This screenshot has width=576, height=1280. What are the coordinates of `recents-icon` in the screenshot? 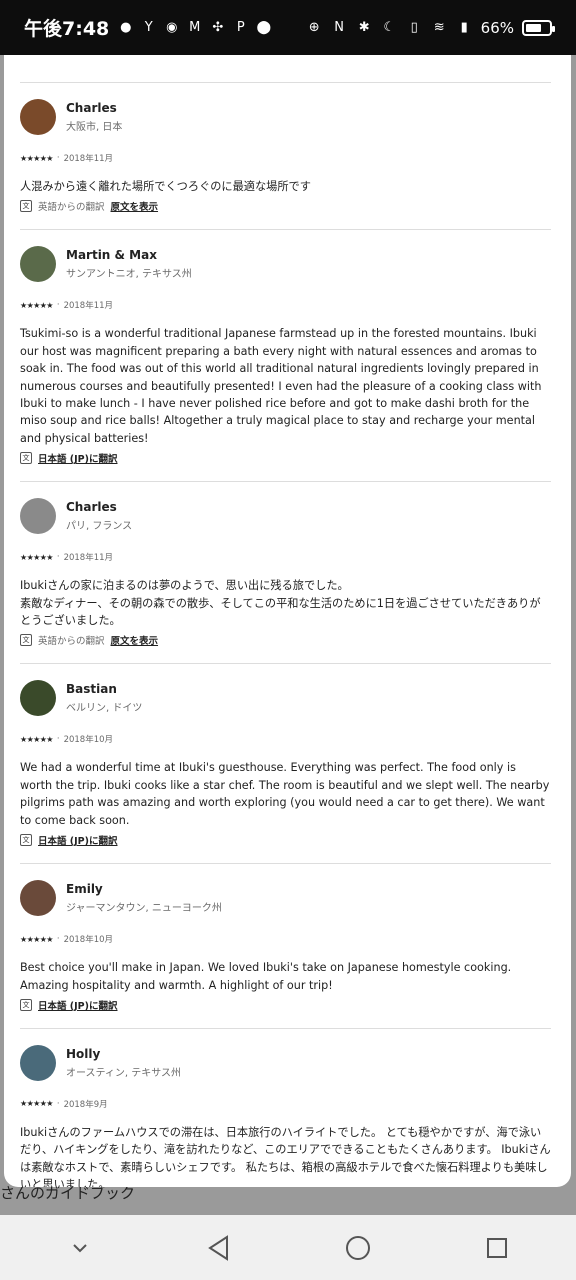 It's located at (497, 1248).